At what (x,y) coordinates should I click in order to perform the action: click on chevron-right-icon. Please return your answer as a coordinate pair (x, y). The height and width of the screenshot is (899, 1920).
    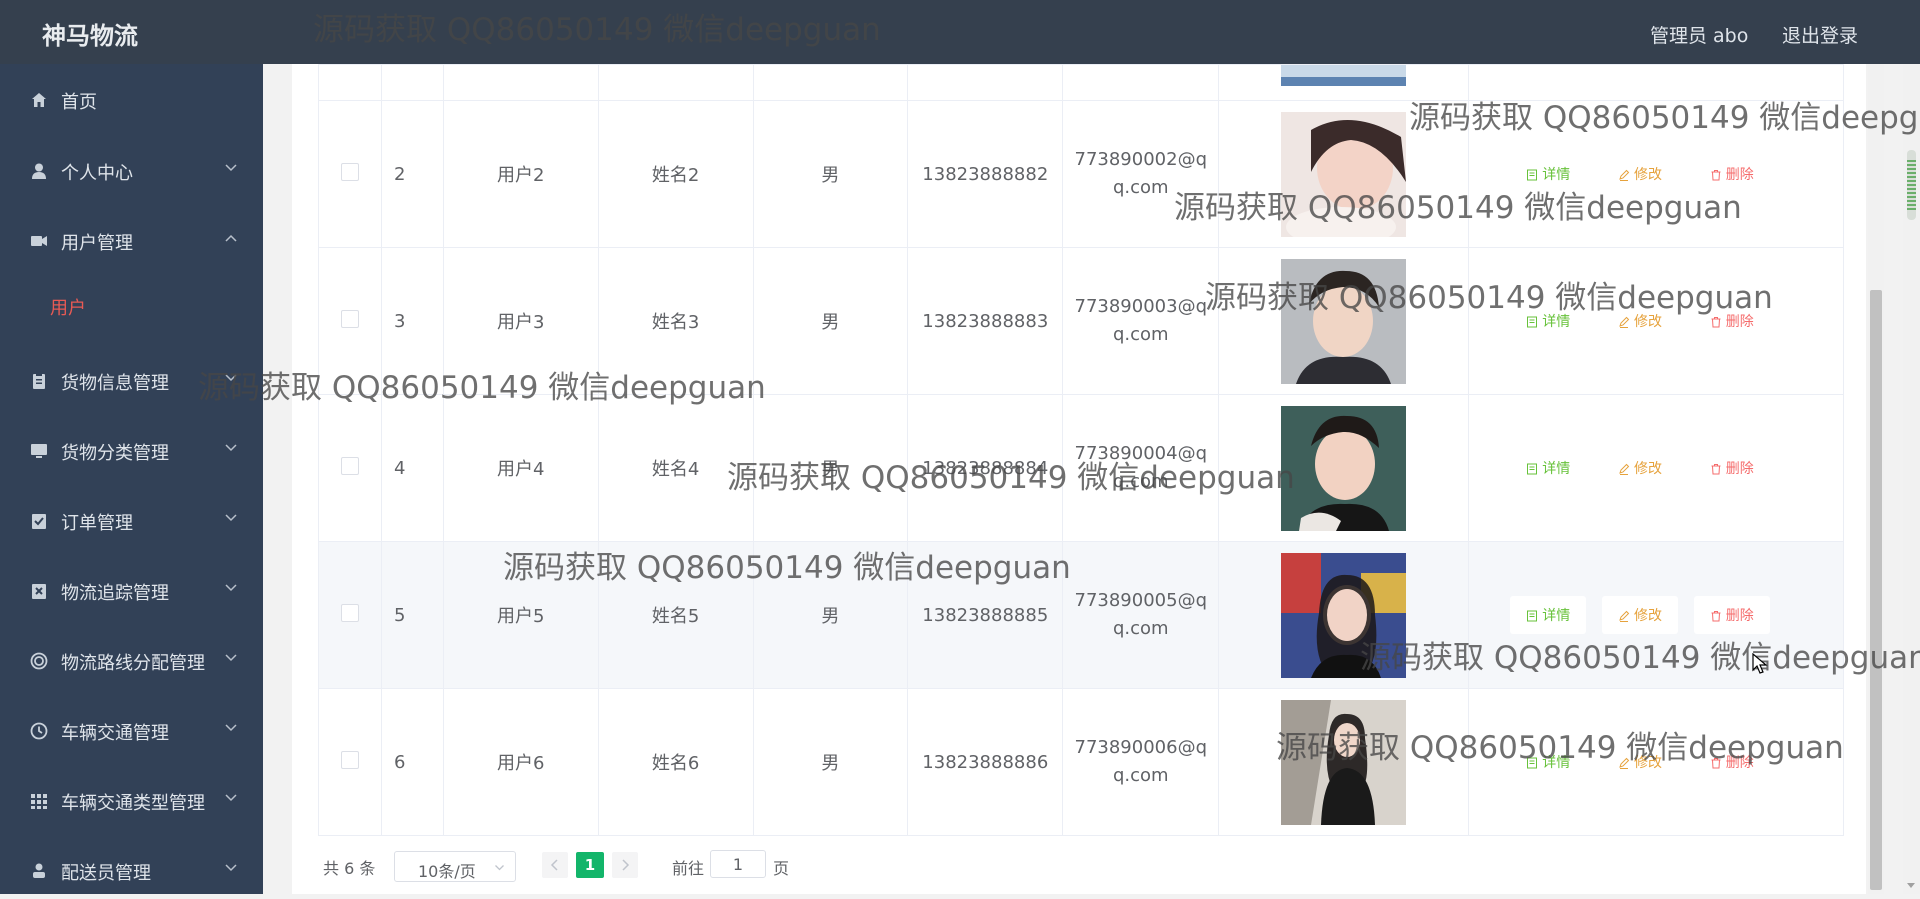
    Looking at the image, I should click on (626, 865).